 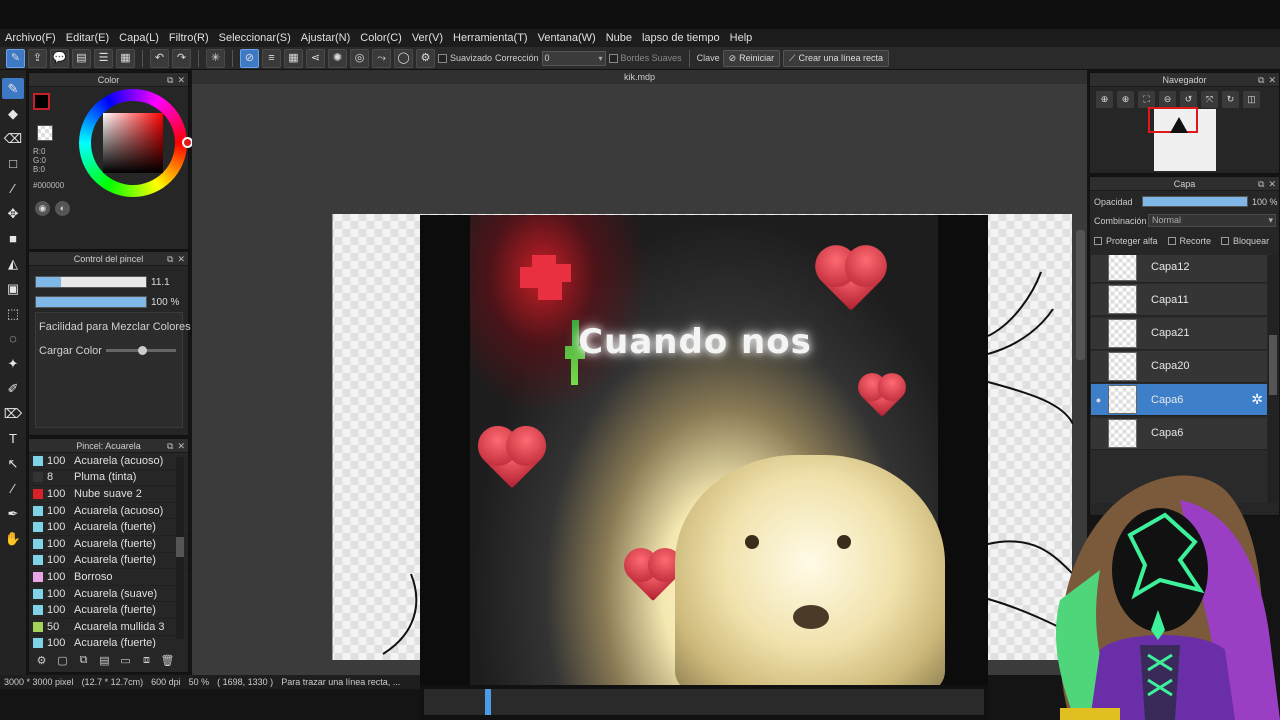 What do you see at coordinates (13, 188) in the screenshot?
I see `blur-tool-icon: ∕` at bounding box center [13, 188].